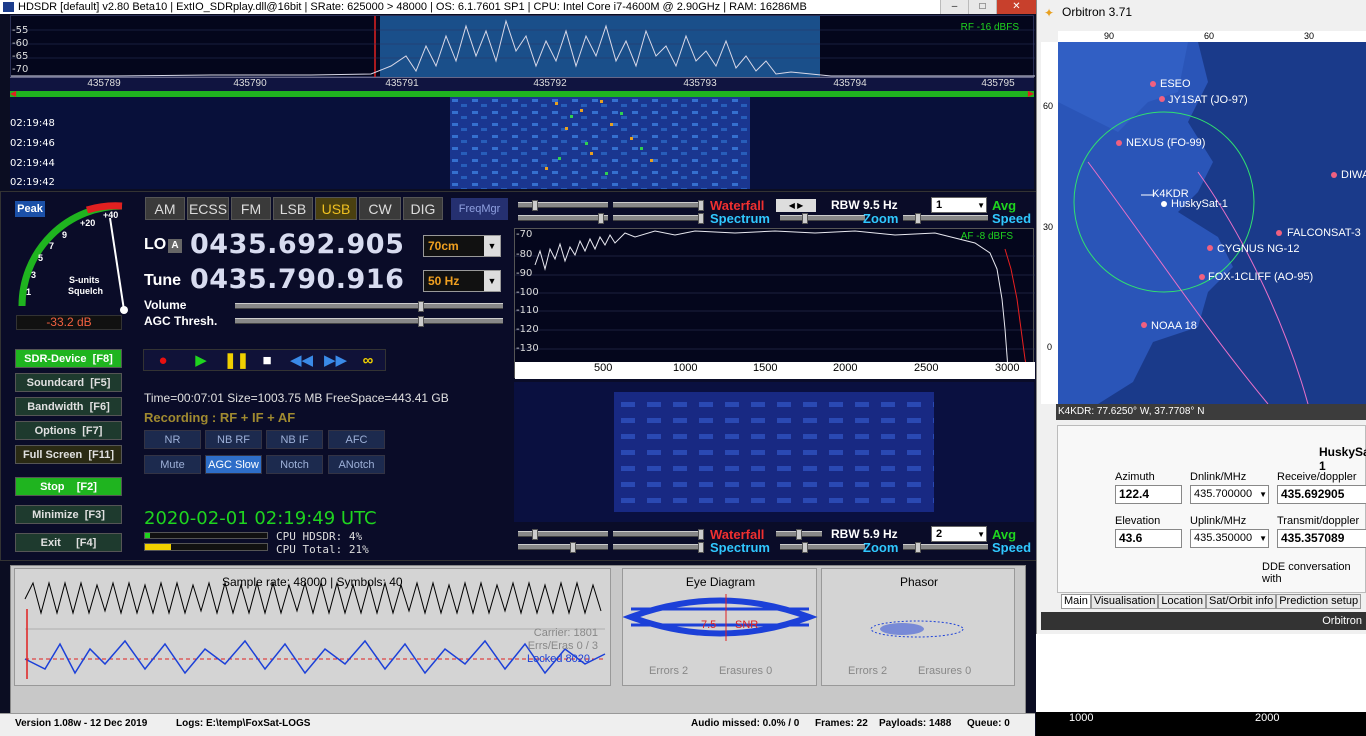 The image size is (1366, 736). What do you see at coordinates (522, 46) in the screenshot?
I see `rf-spectrum-display: -55 -60 -65 -70 RF -16 dBFS` at bounding box center [522, 46].